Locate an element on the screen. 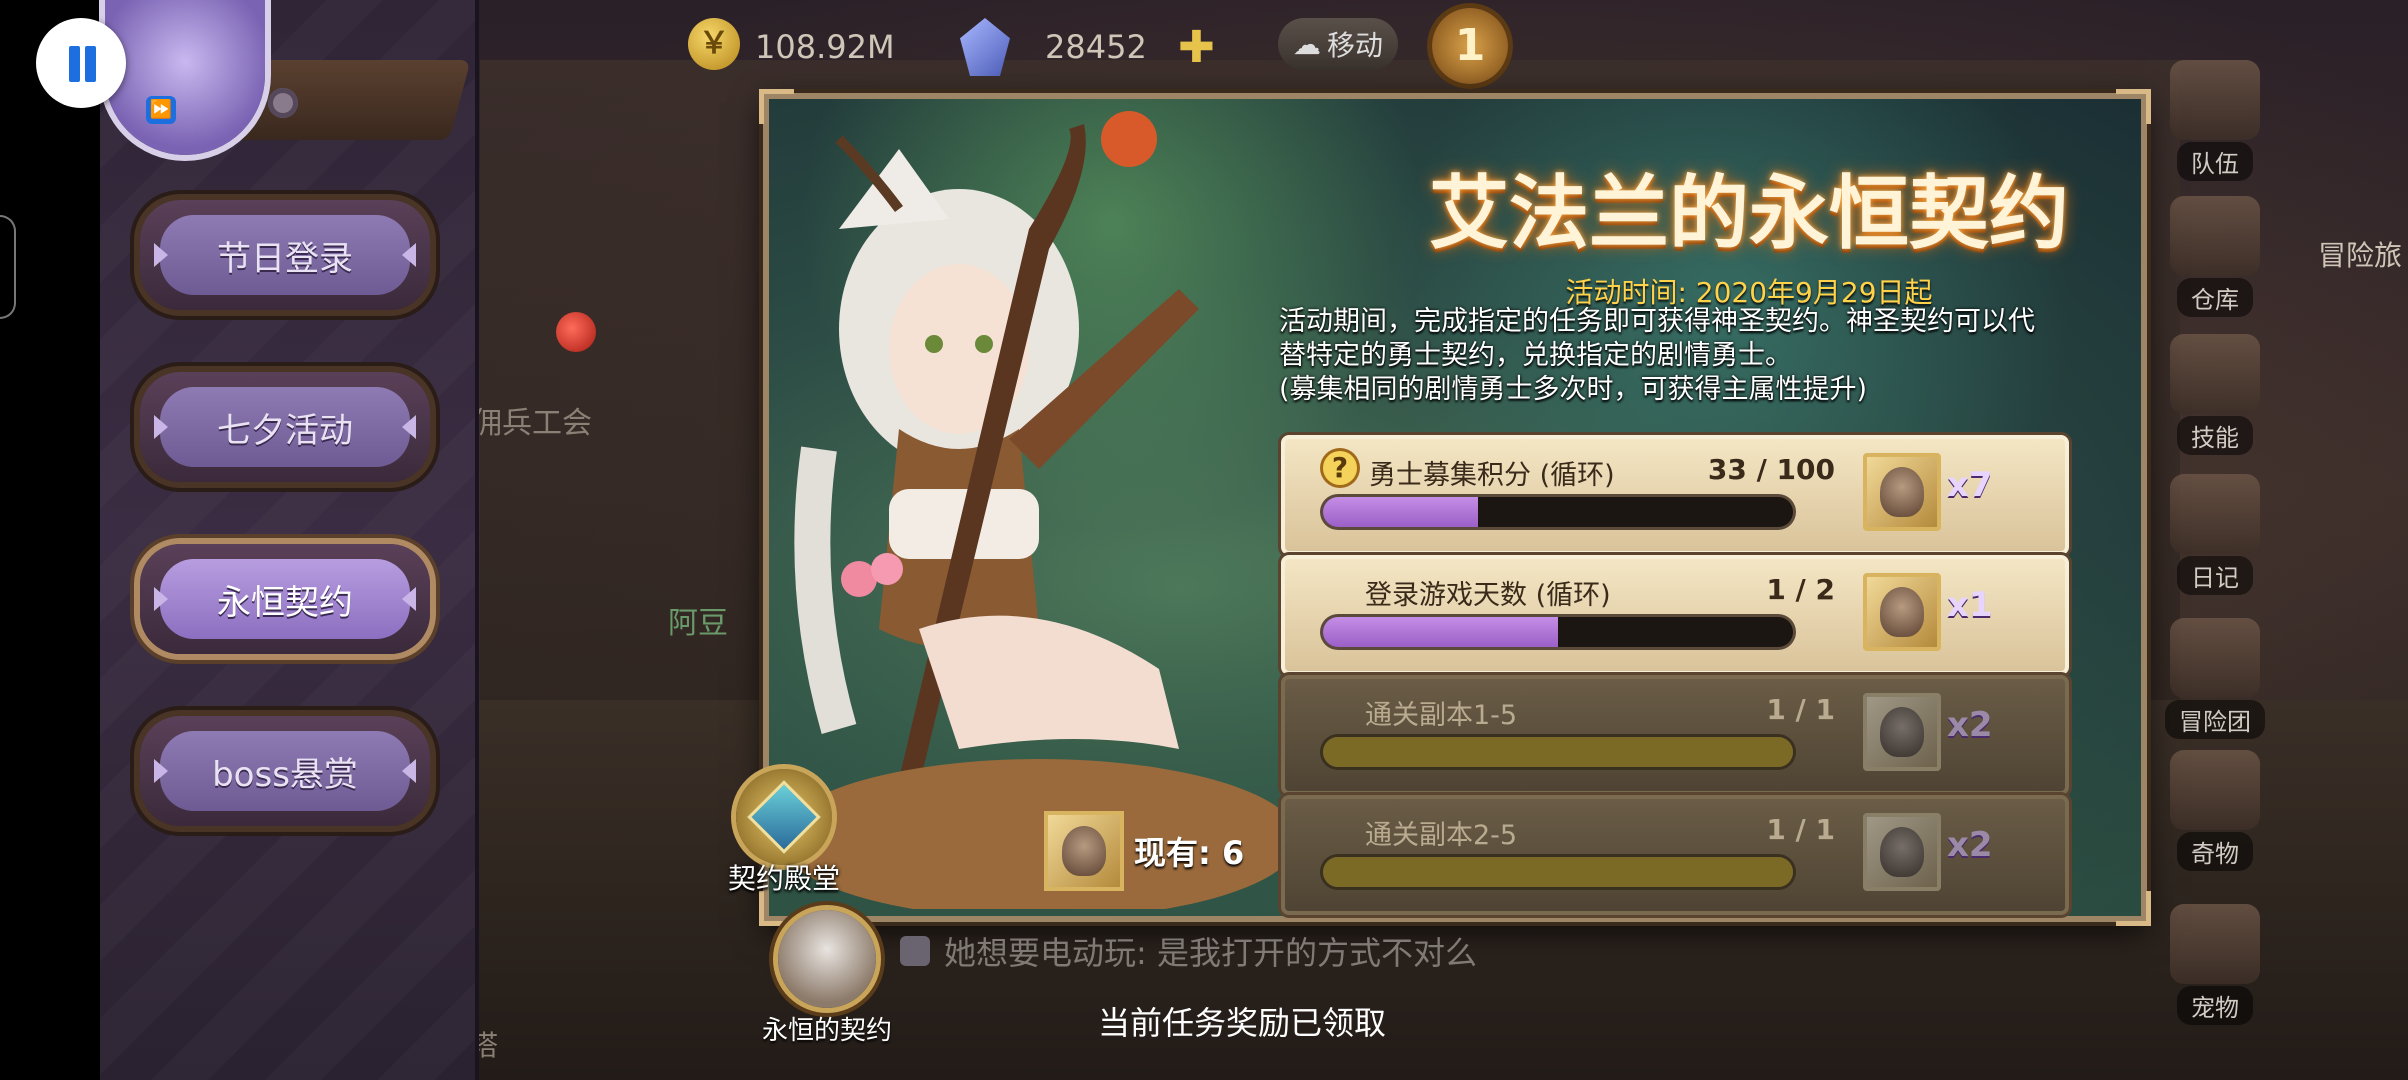 Image resolution: width=2408 pixels, height=1080 pixels. right-item-label: 冒险团 is located at coordinates (2215, 719).